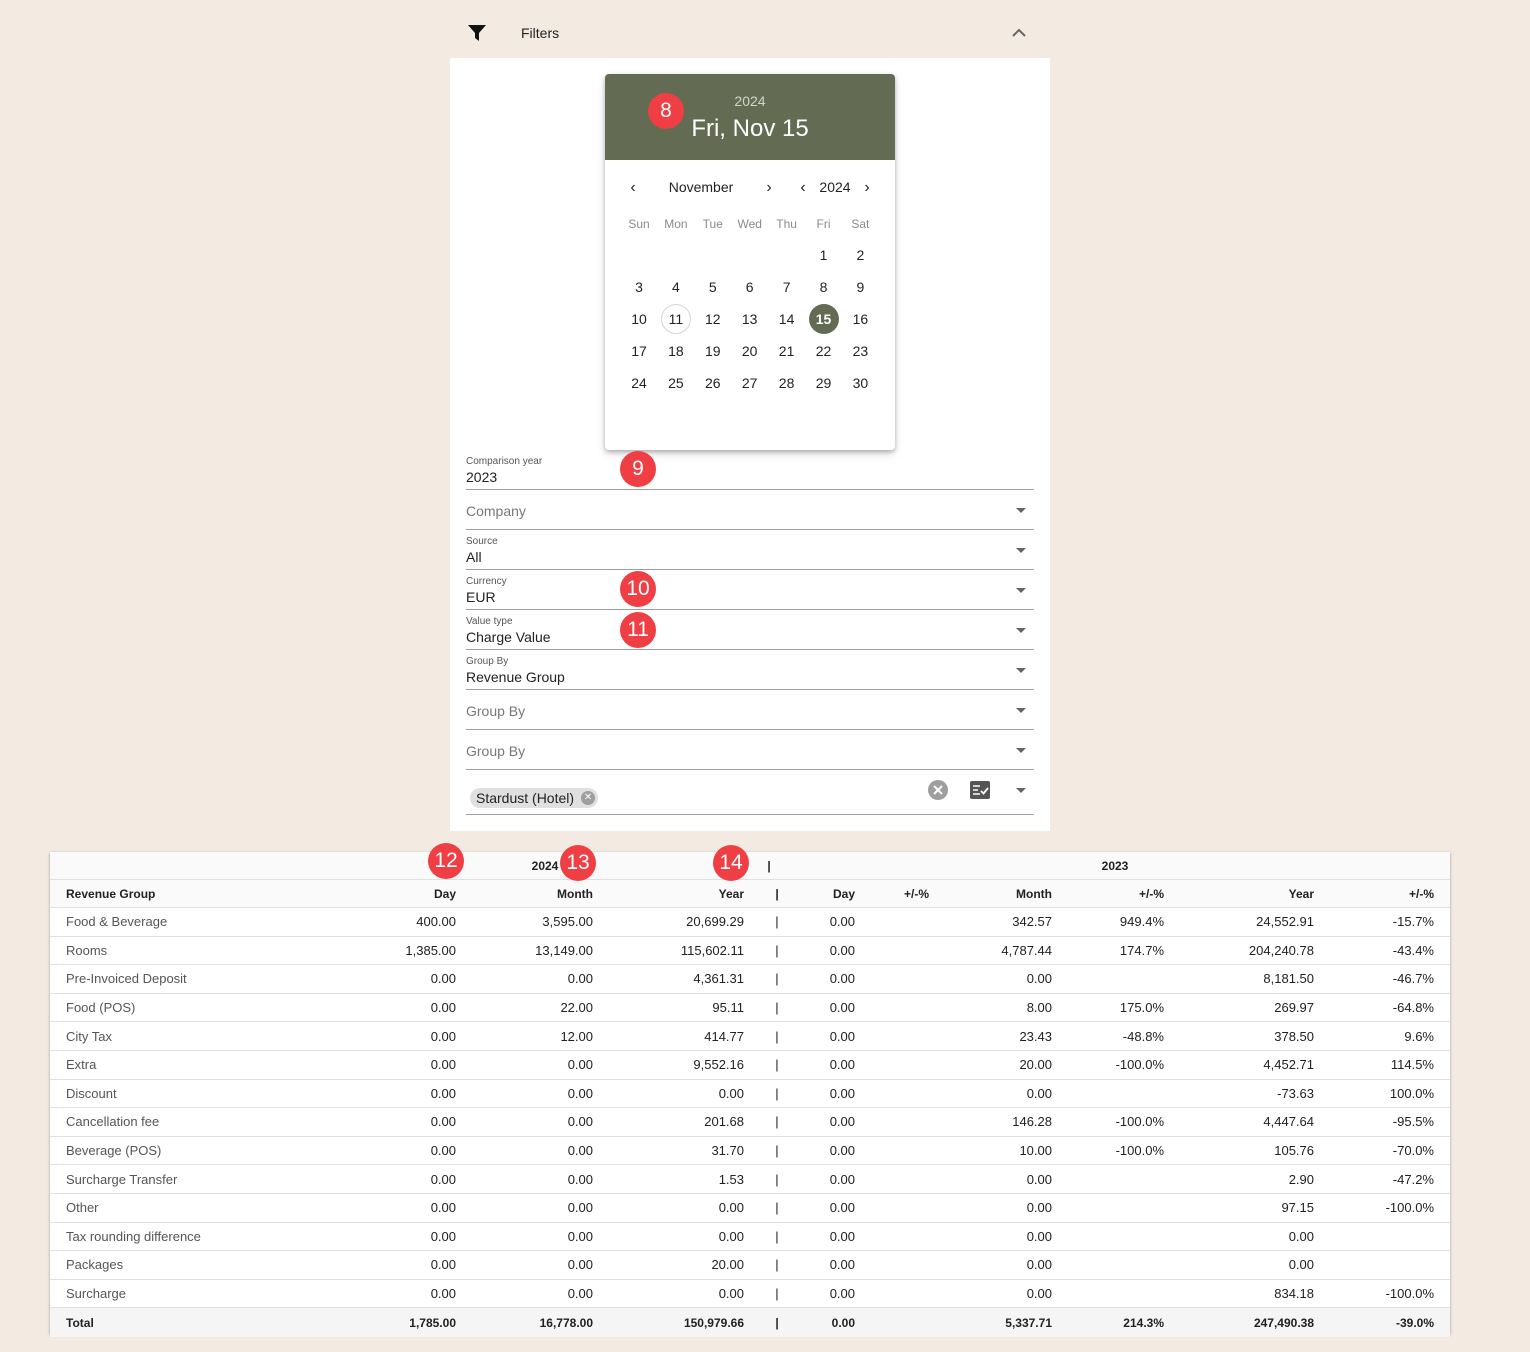  What do you see at coordinates (718, 1065) in the screenshot?
I see `cell-year: 9,552.16` at bounding box center [718, 1065].